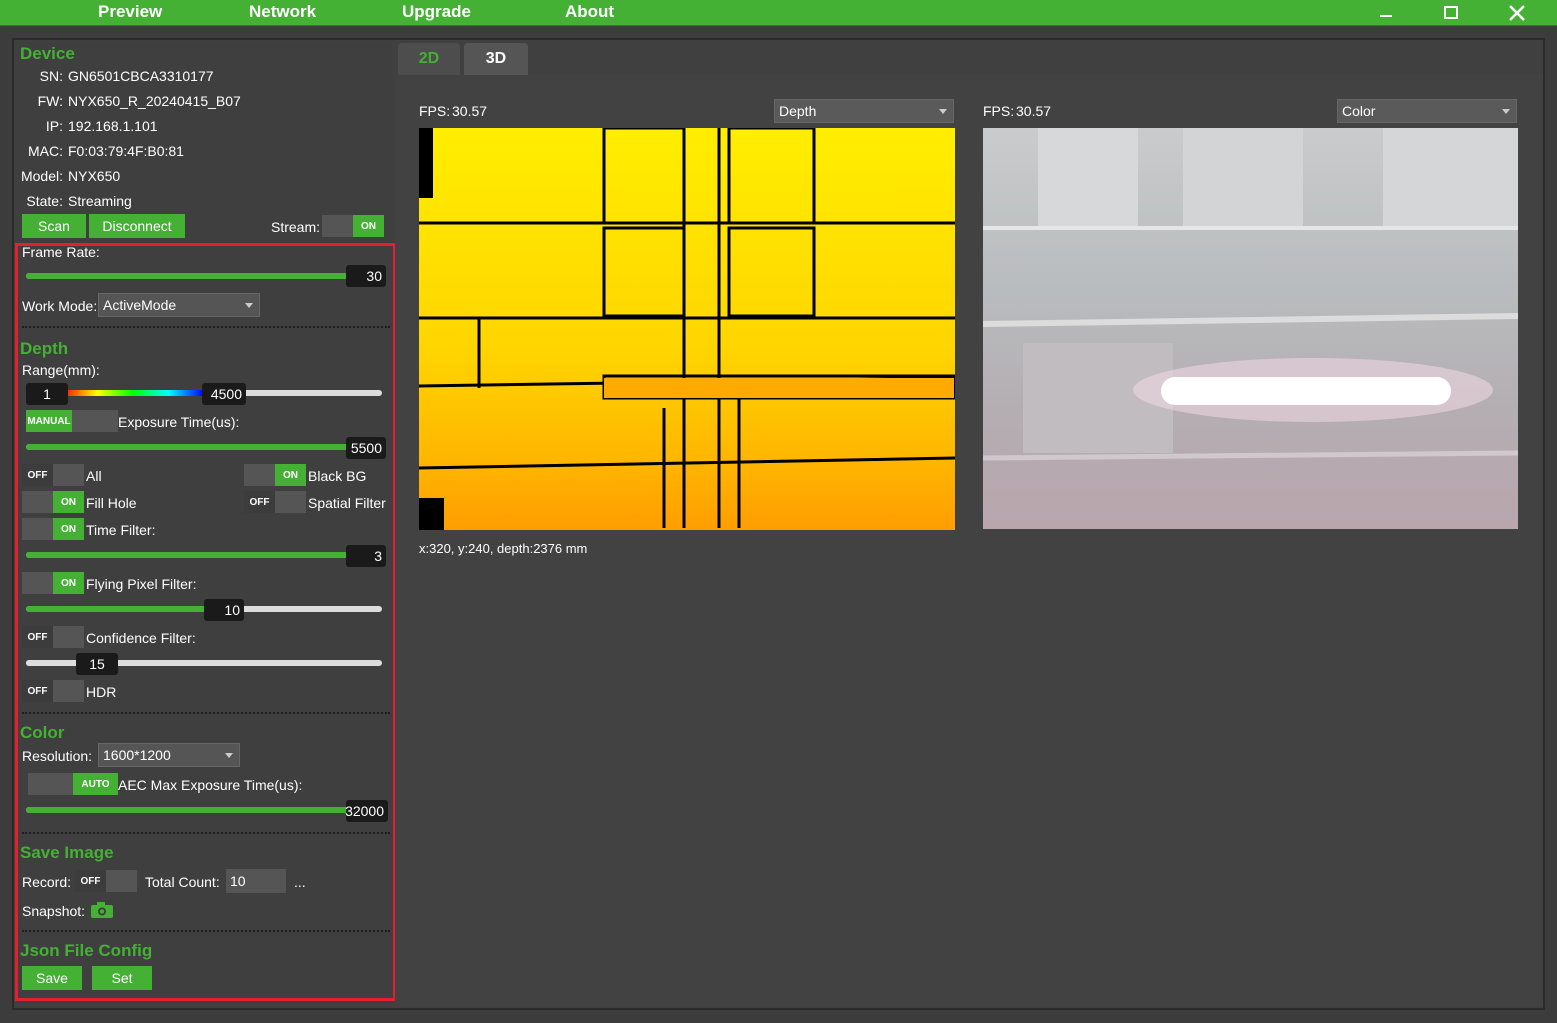 The height and width of the screenshot is (1023, 1557). I want to click on stream-toggle: ON, so click(353, 226).